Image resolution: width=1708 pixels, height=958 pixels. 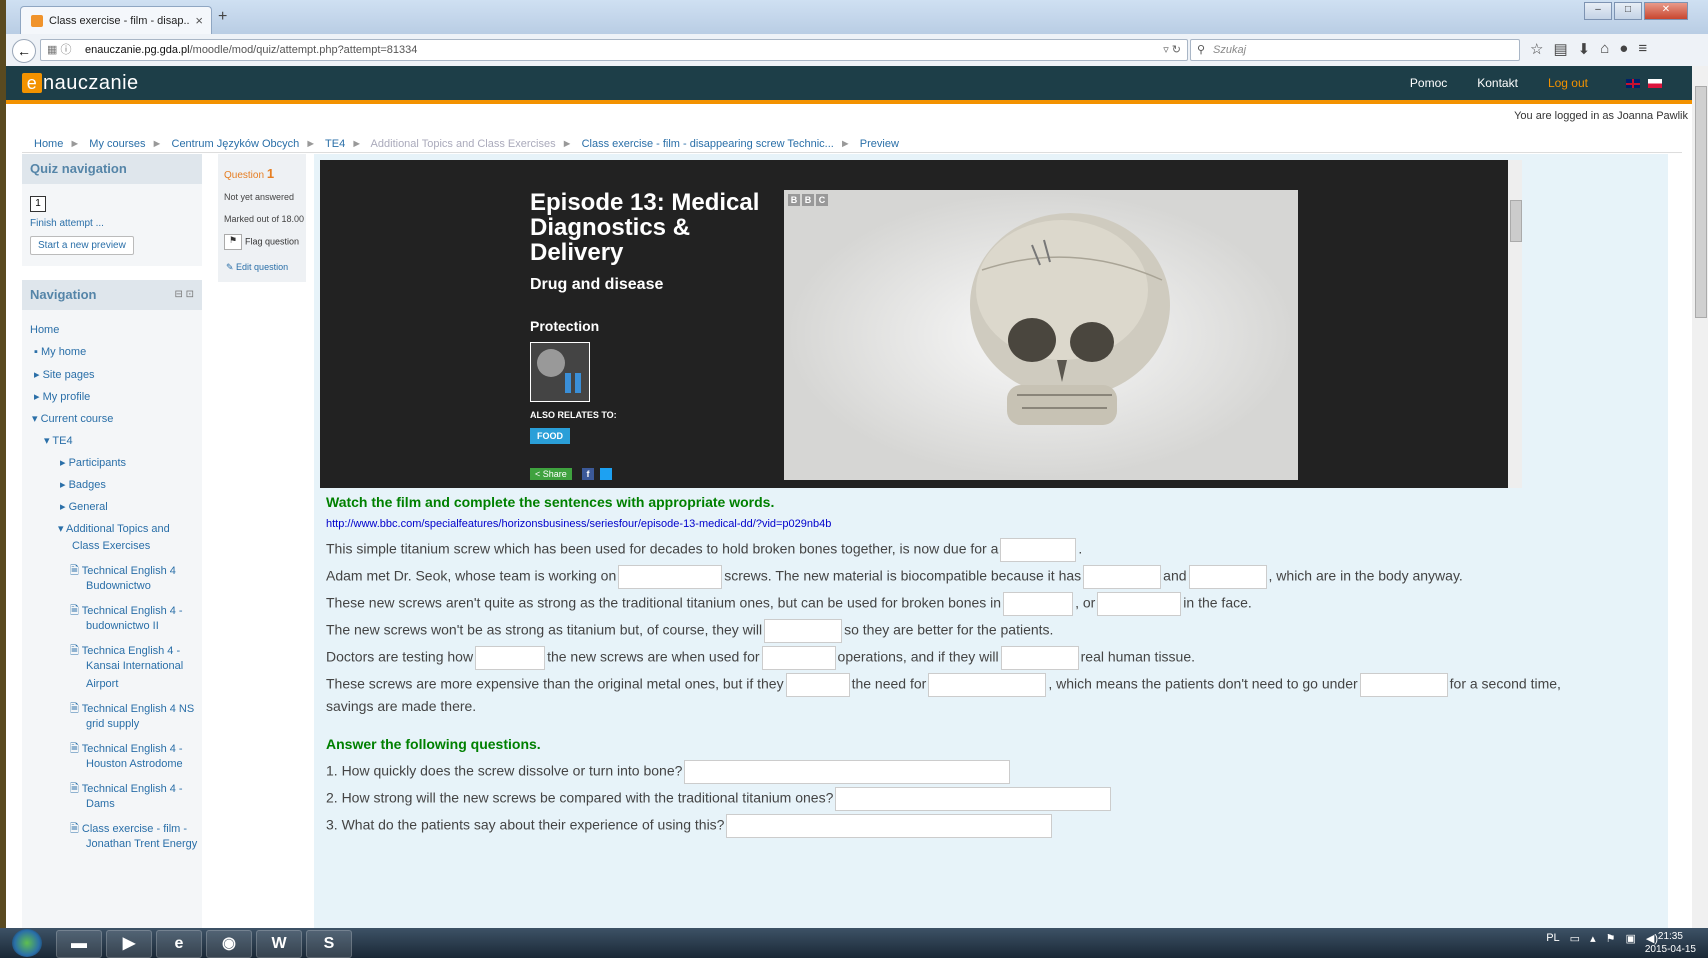 What do you see at coordinates (132, 709) in the screenshot?
I see `nav-activity: 🗎 Technical English 4 NS` at bounding box center [132, 709].